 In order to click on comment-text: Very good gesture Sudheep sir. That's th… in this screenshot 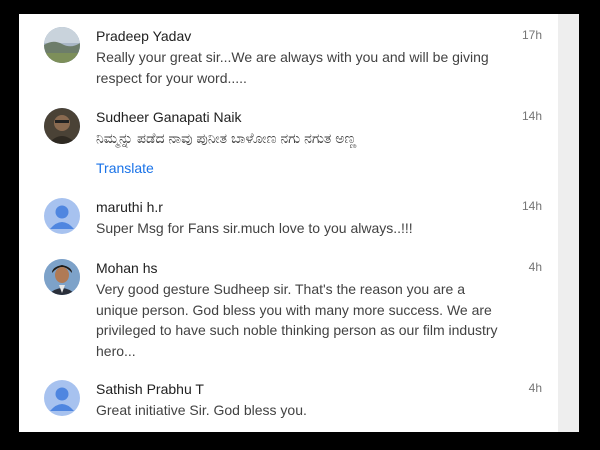, I will do `click(297, 320)`.